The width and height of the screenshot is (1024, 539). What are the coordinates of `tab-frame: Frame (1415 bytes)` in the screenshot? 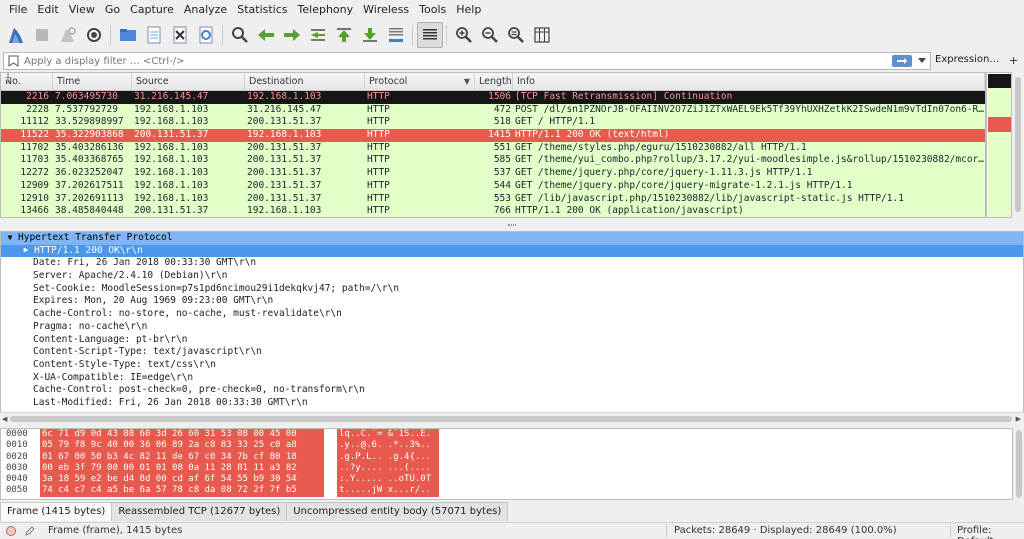 It's located at (56, 511).